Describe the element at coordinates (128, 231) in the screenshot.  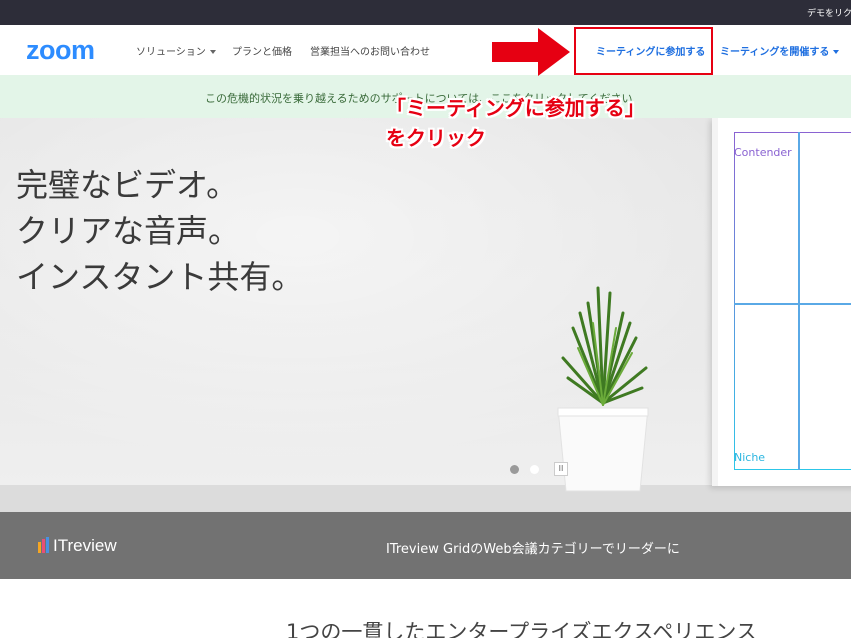
I see `hero-headline-2: クリアな音声。` at that location.